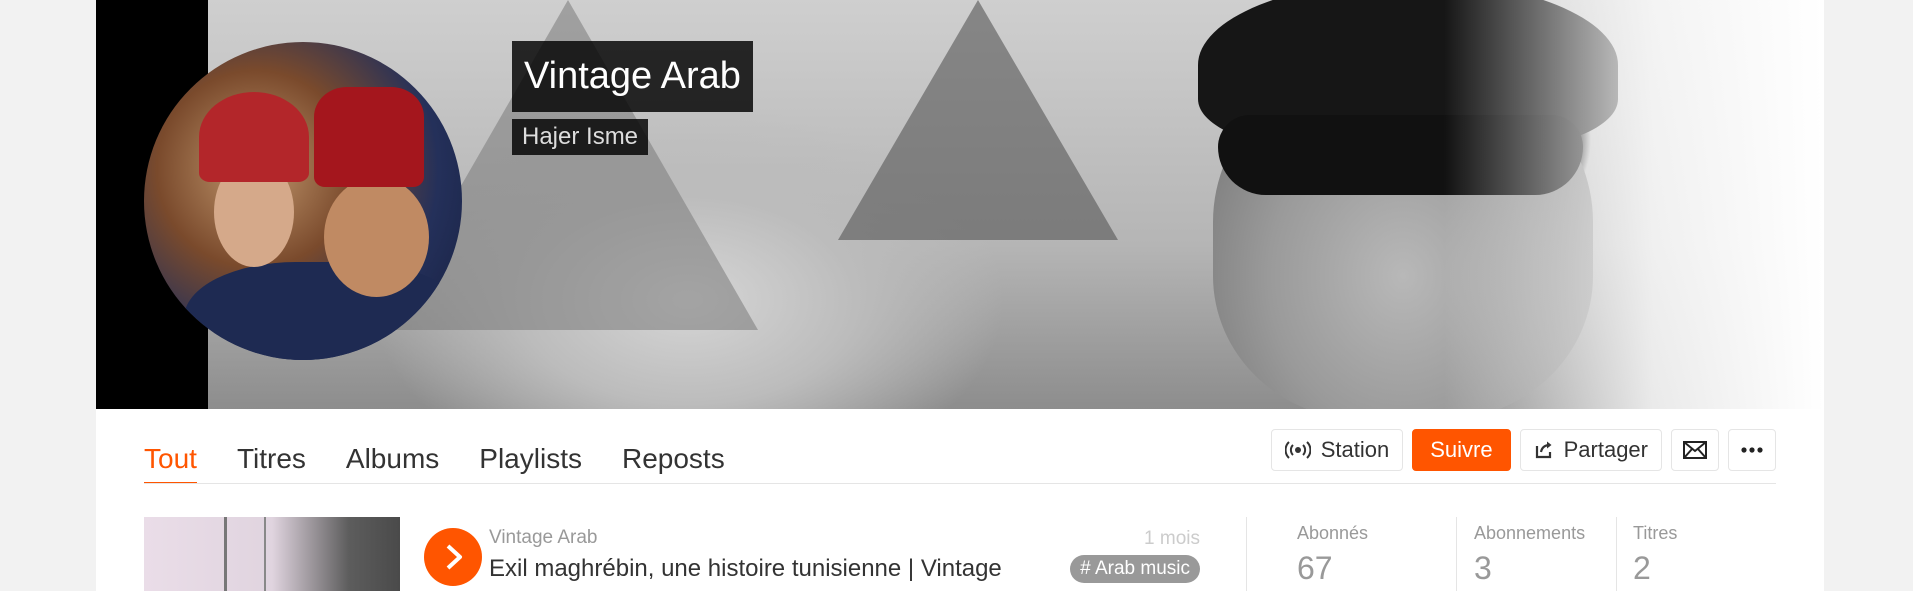 The image size is (1913, 591). Describe the element at coordinates (1544, 450) in the screenshot. I see `share-icon` at that location.